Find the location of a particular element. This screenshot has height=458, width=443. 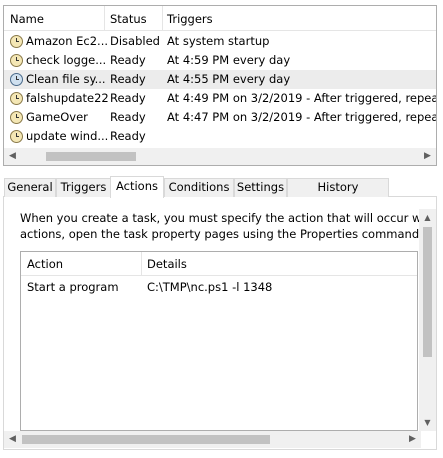

task-triggers: At 4:59 PM every day is located at coordinates (229, 60).